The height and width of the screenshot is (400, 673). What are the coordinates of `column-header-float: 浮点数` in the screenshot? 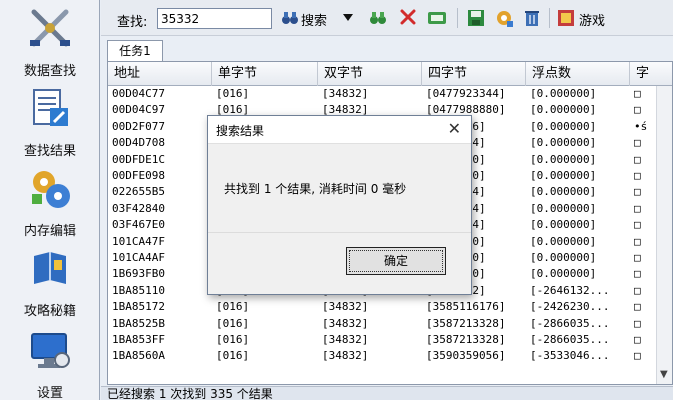 It's located at (578, 74).